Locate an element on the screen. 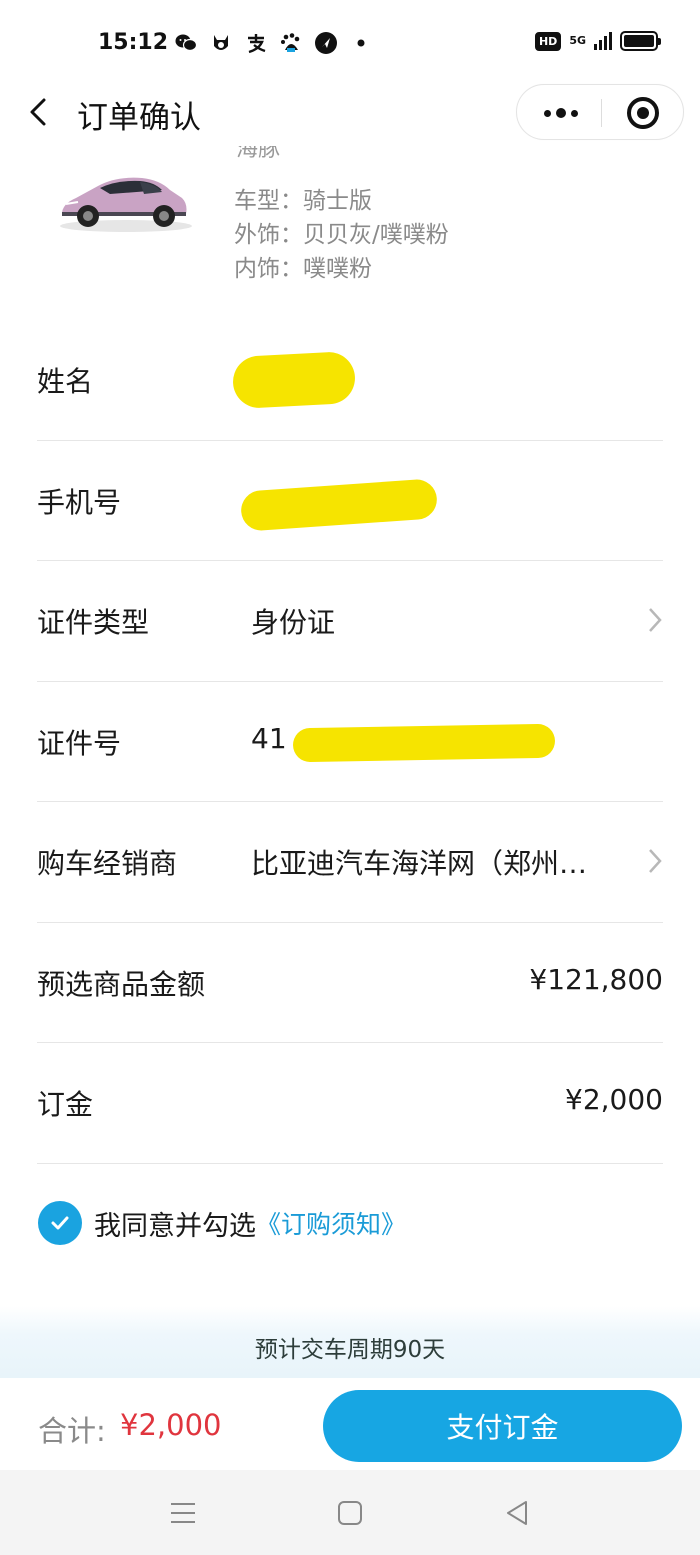  hd-badge: HD is located at coordinates (548, 41).